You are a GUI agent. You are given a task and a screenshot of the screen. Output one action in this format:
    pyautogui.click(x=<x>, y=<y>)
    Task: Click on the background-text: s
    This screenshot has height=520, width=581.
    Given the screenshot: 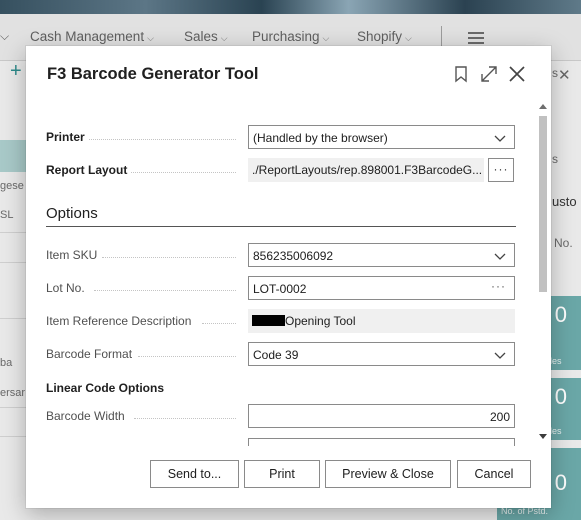 What is the action you would take?
    pyautogui.click(x=555, y=73)
    